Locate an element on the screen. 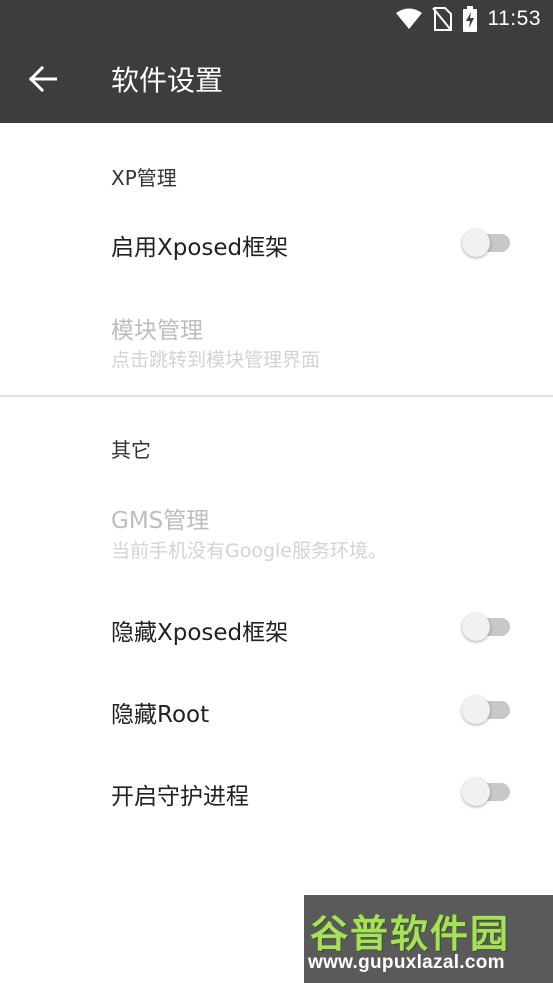  arrow-back-icon is located at coordinates (43, 80).